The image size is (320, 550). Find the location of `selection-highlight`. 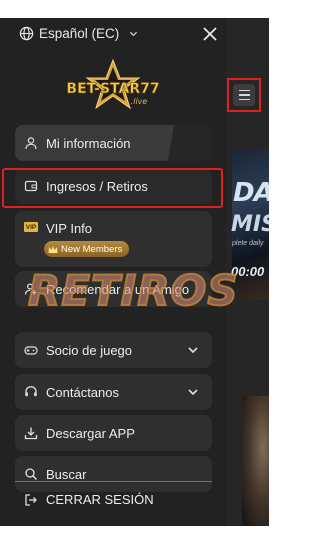

selection-highlight is located at coordinates (112, 188).